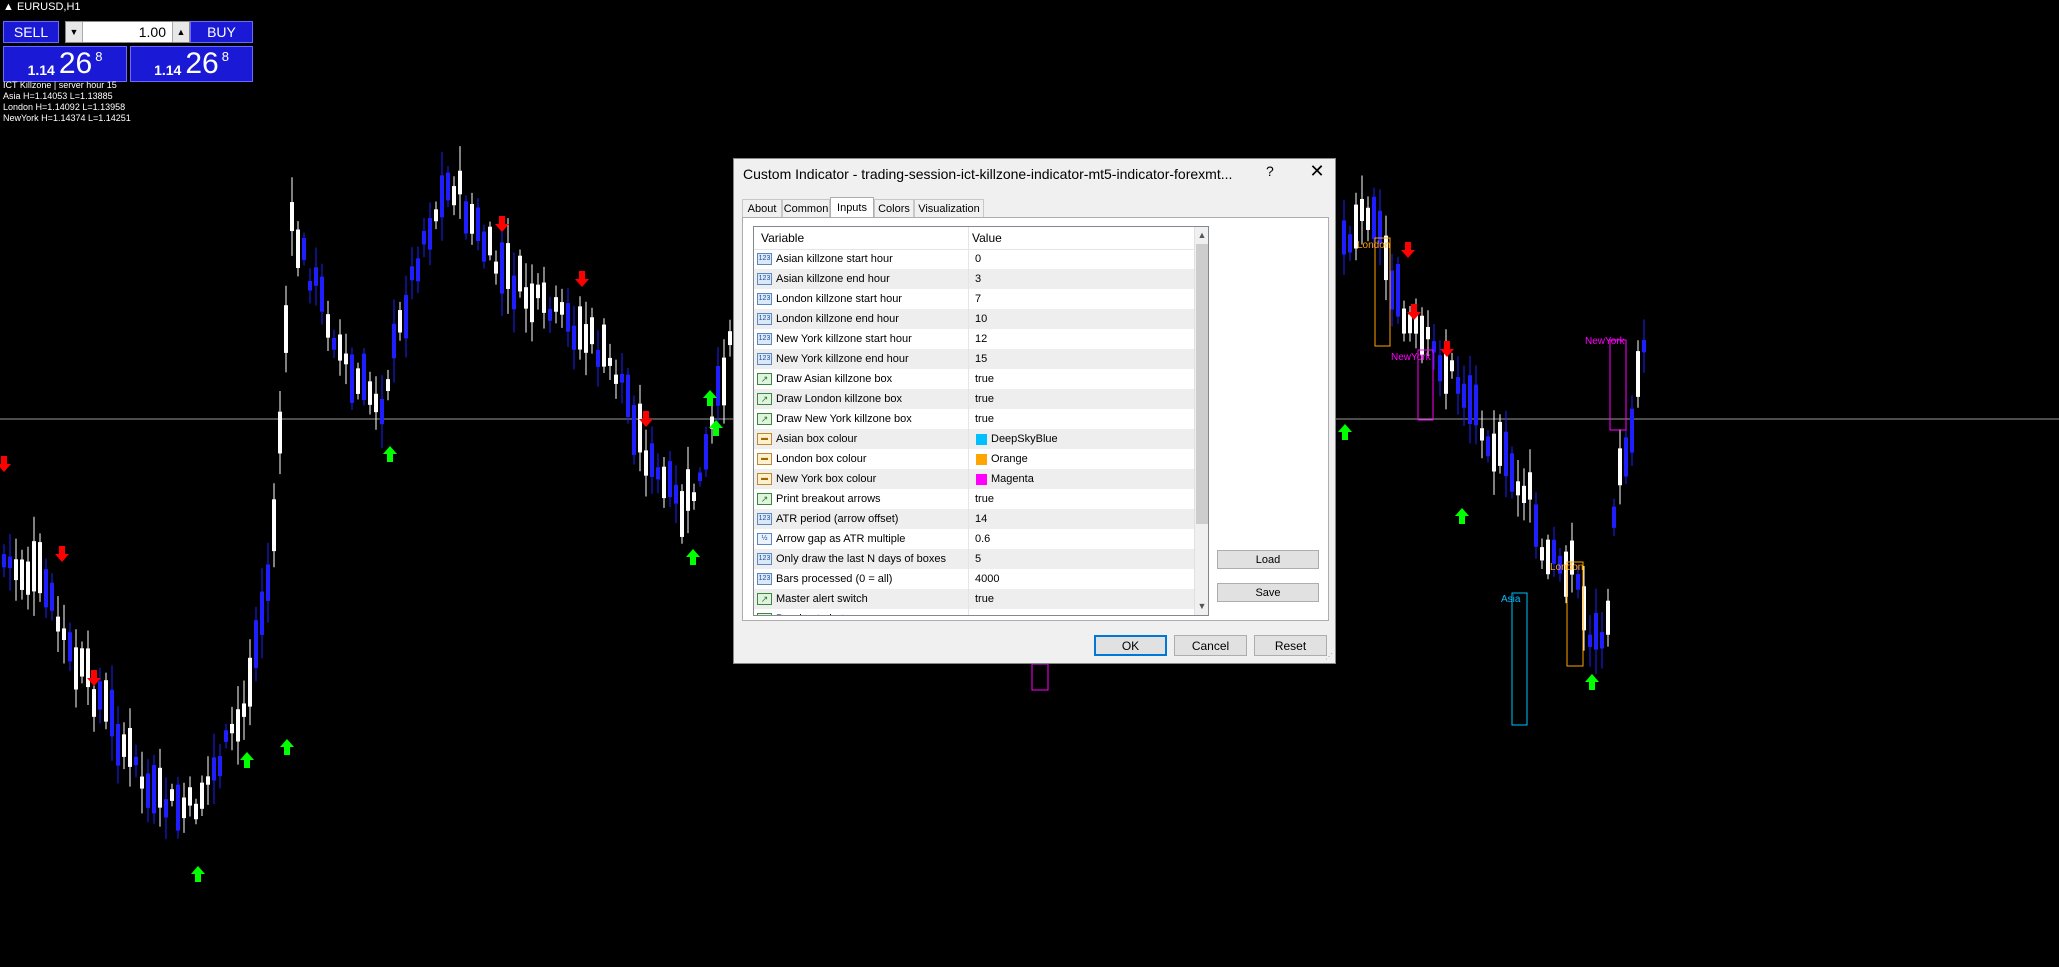 The image size is (2059, 967). What do you see at coordinates (225, 56) in the screenshot?
I see `ask-price-point: 8` at bounding box center [225, 56].